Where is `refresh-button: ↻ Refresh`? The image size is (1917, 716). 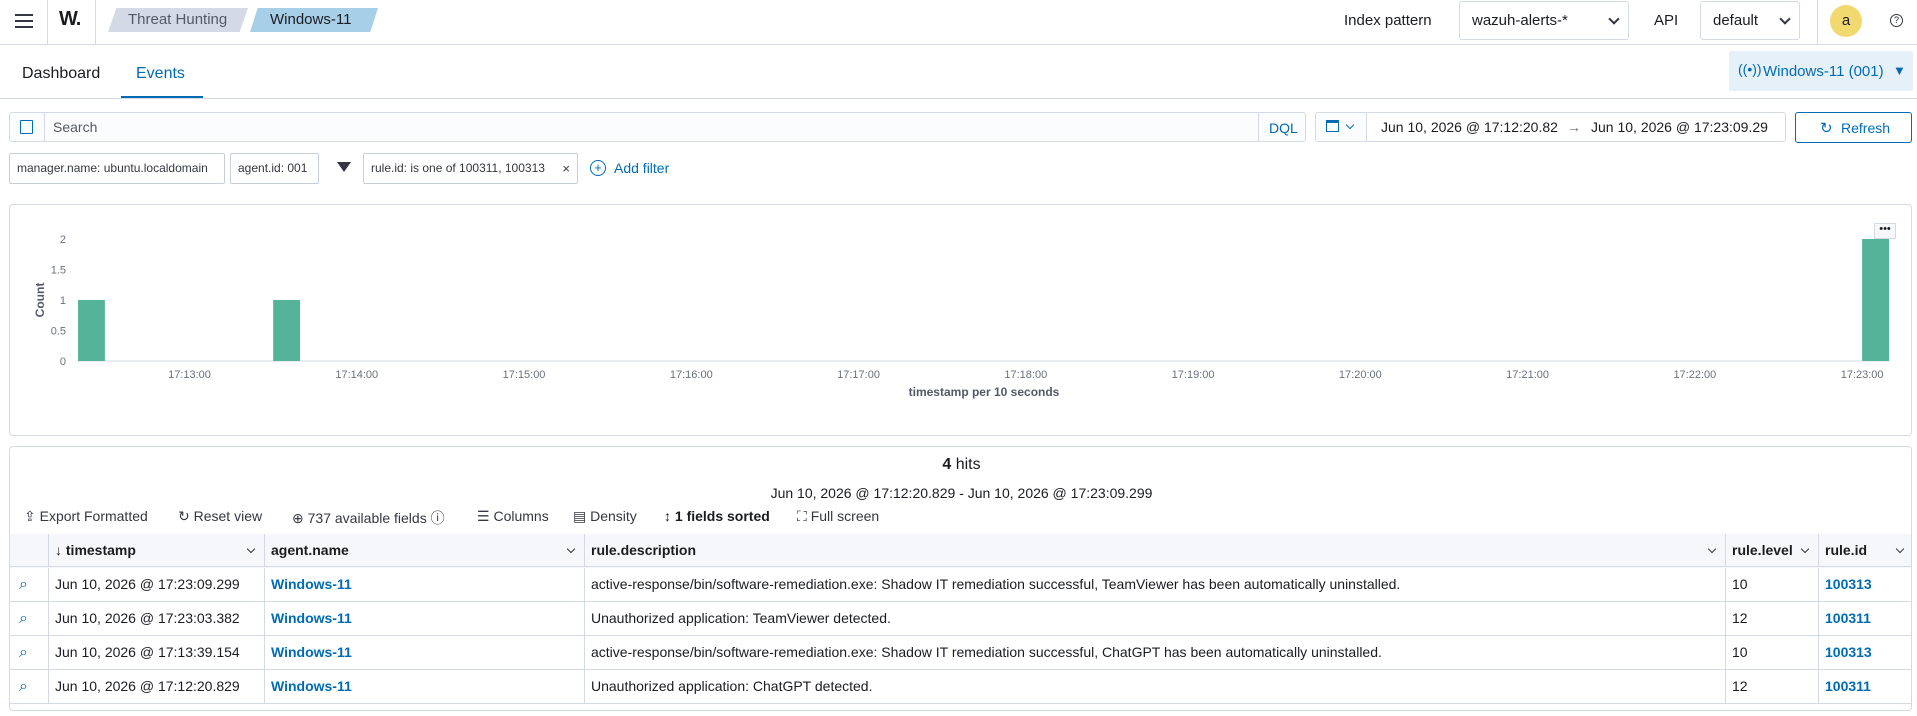
refresh-button: ↻ Refresh is located at coordinates (1853, 127).